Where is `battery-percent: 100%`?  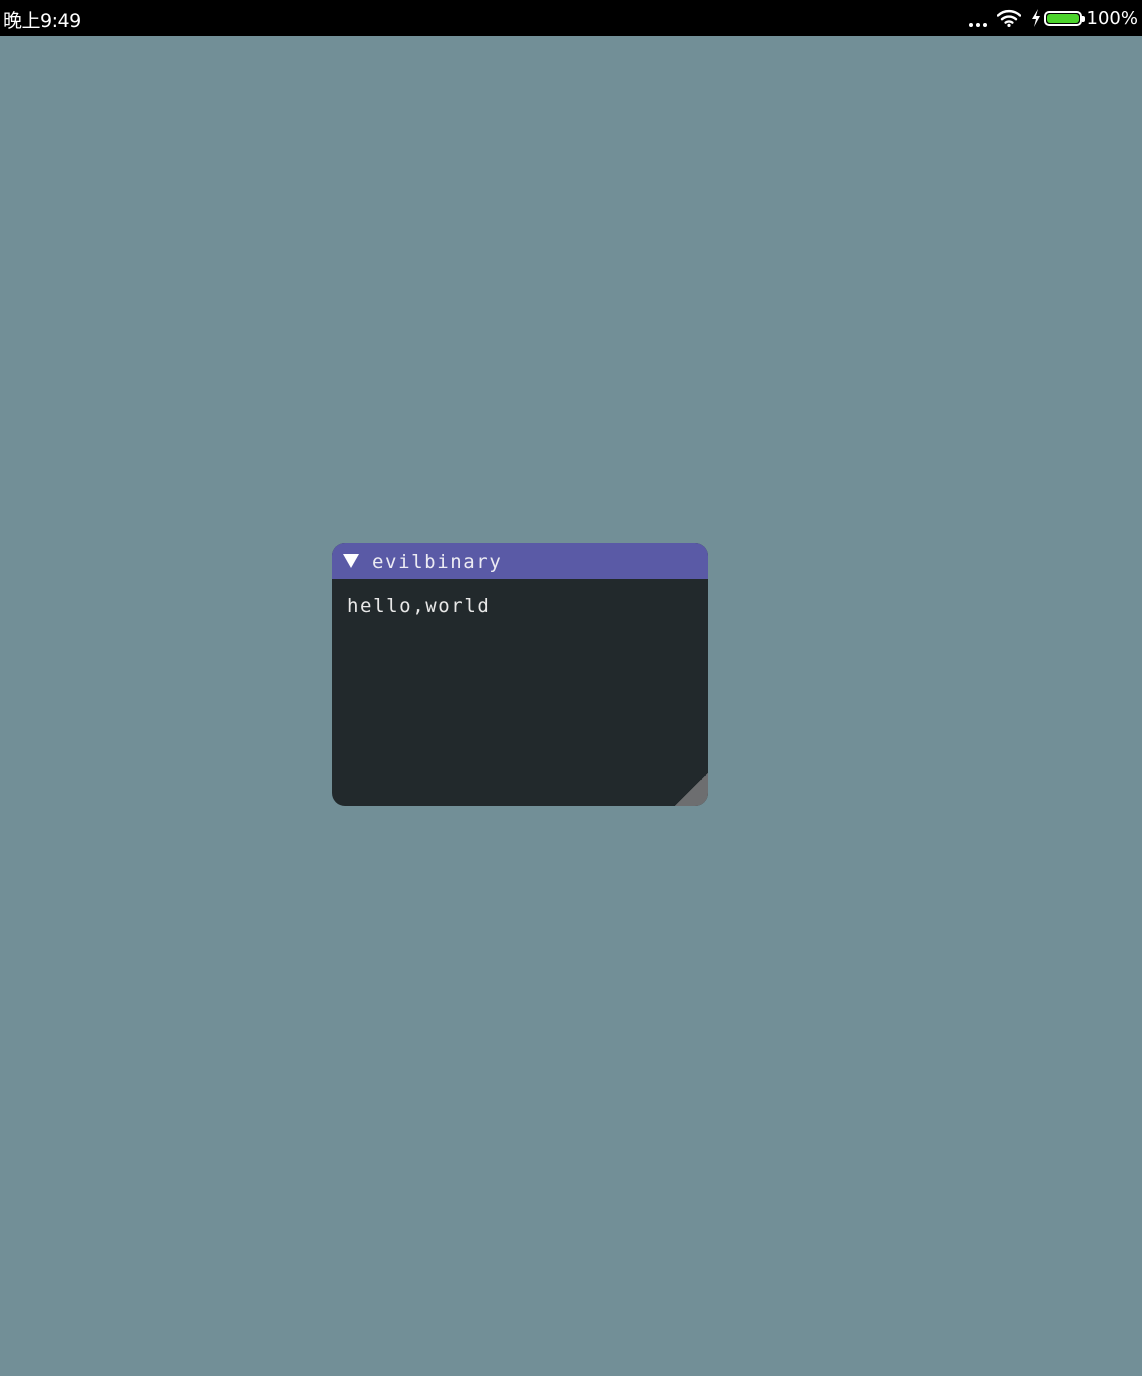 battery-percent: 100% is located at coordinates (1112, 18).